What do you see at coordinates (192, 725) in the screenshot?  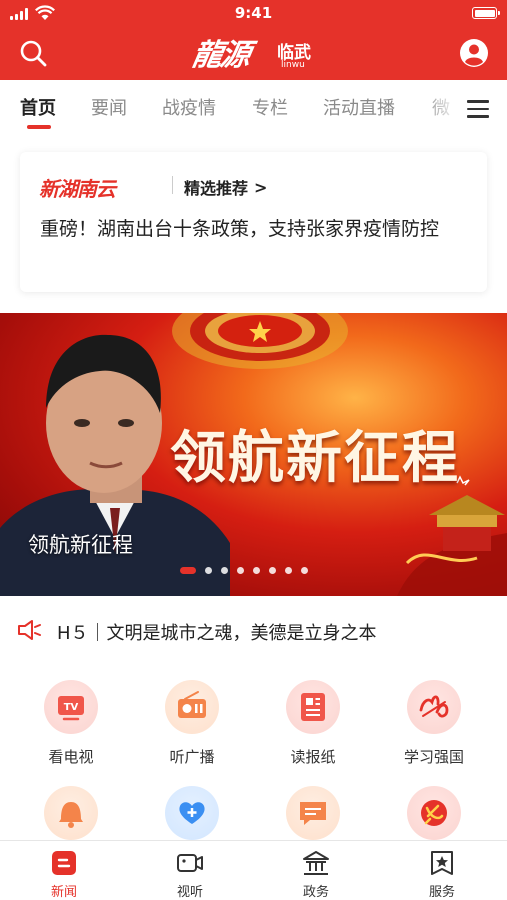 I see `shortcut-radio: 听广播` at bounding box center [192, 725].